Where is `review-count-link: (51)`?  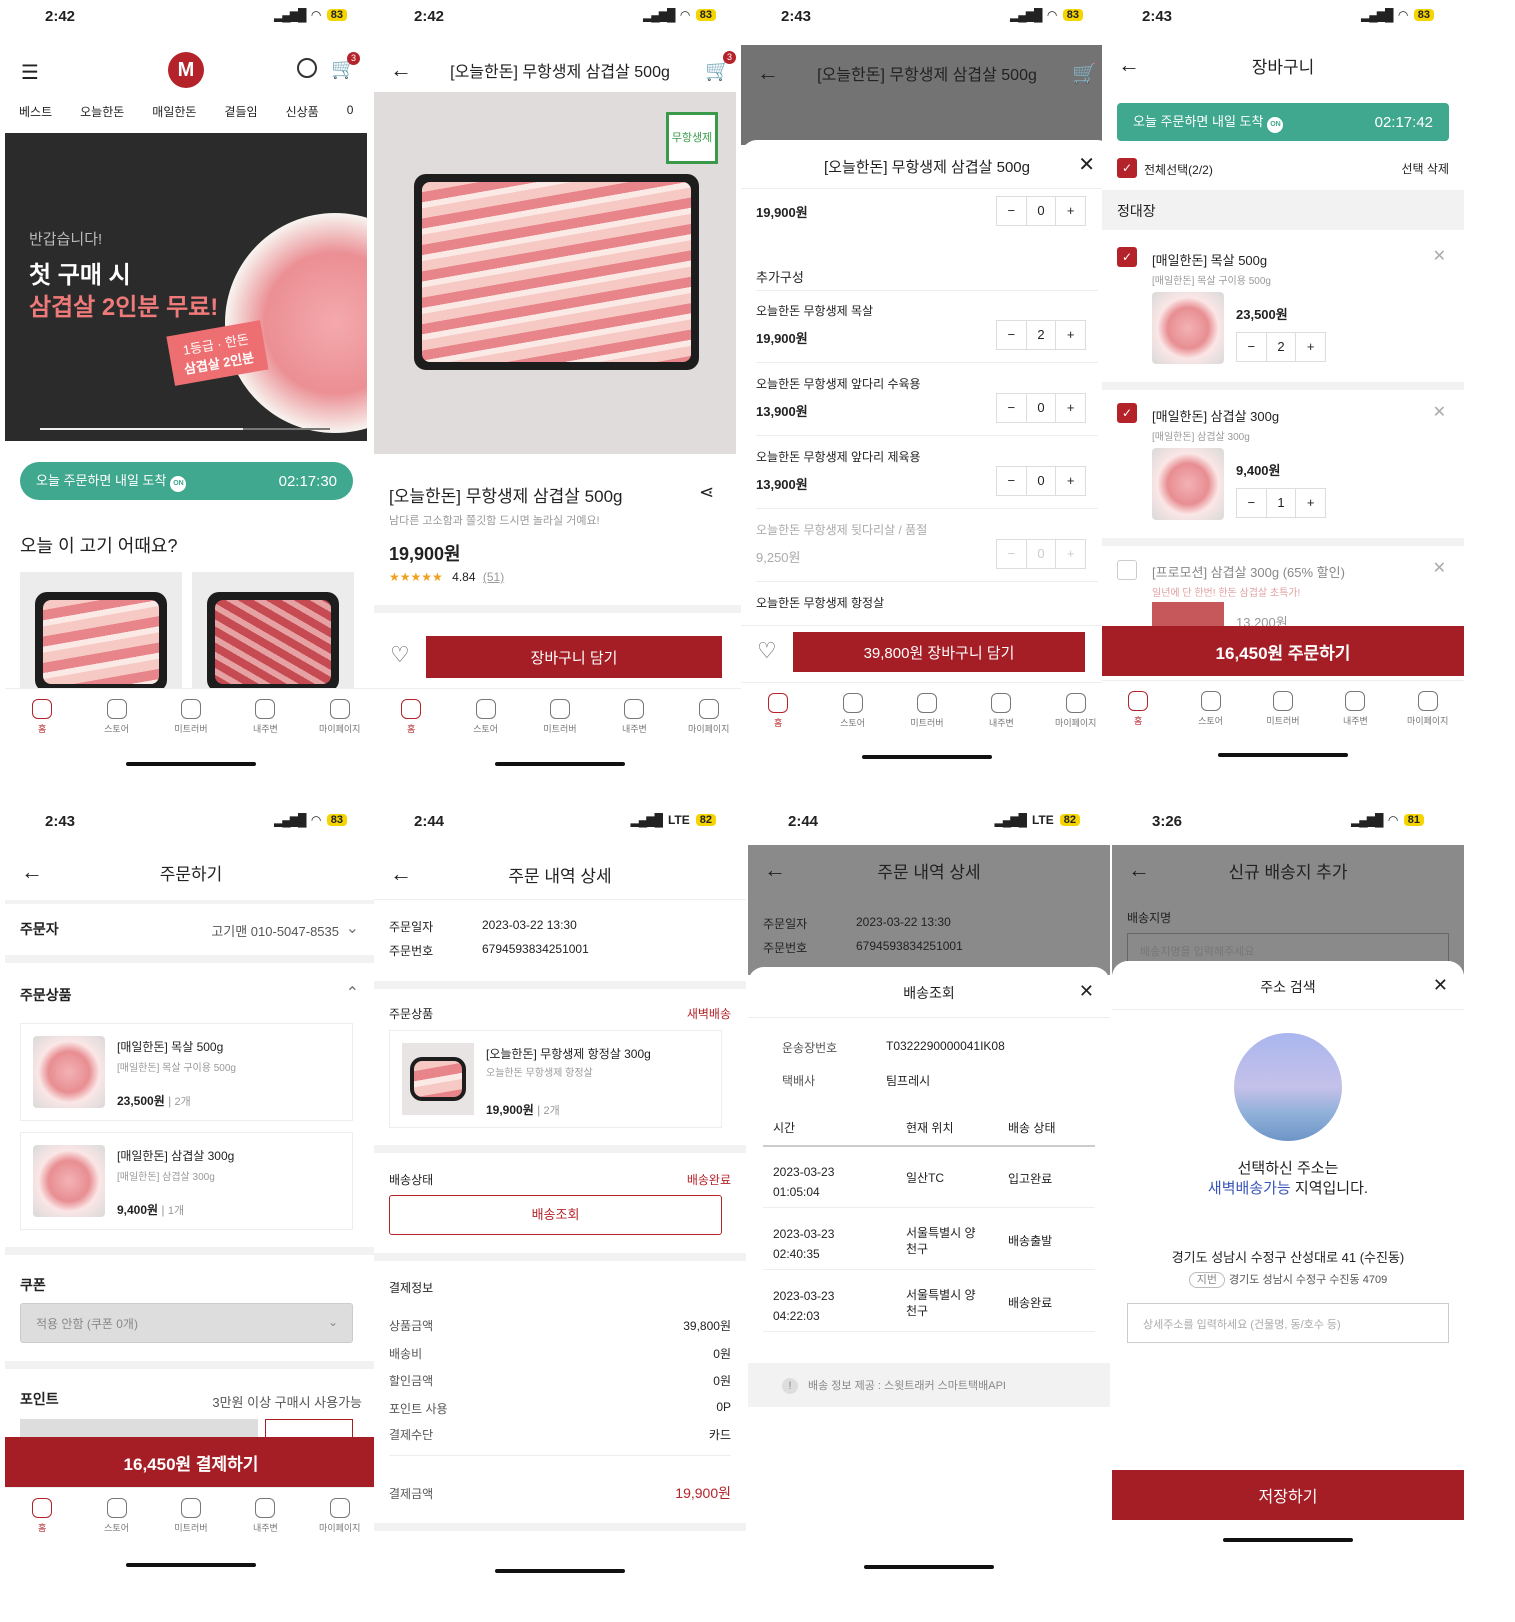 review-count-link: (51) is located at coordinates (493, 577).